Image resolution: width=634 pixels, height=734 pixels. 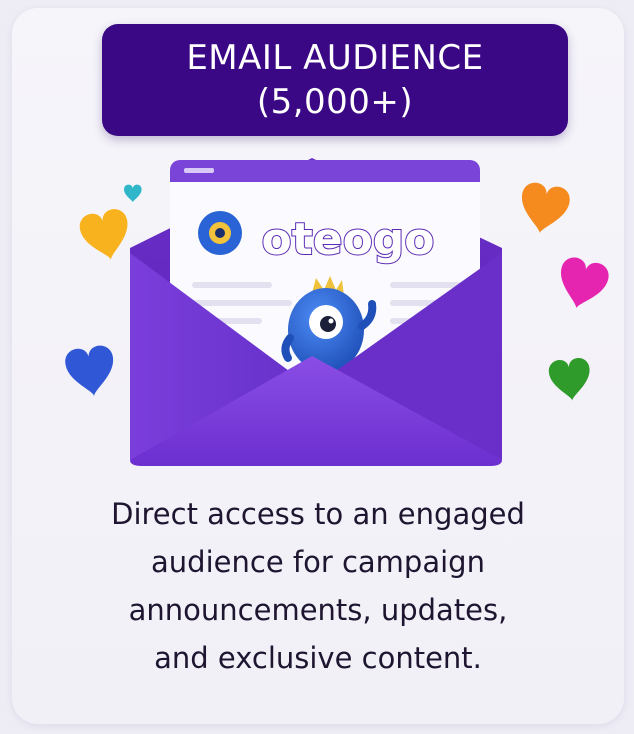 What do you see at coordinates (347, 239) in the screenshot?
I see `brand-wordmark: oteogo` at bounding box center [347, 239].